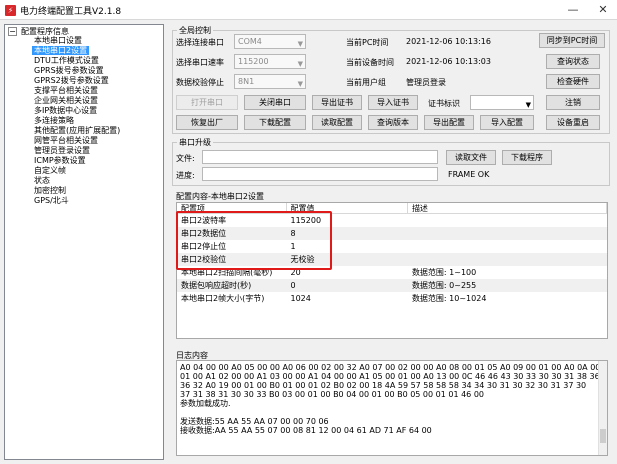 This screenshot has width=617, height=464. What do you see at coordinates (270, 61) in the screenshot?
I see `baud-select: 115200 ▼` at bounding box center [270, 61].